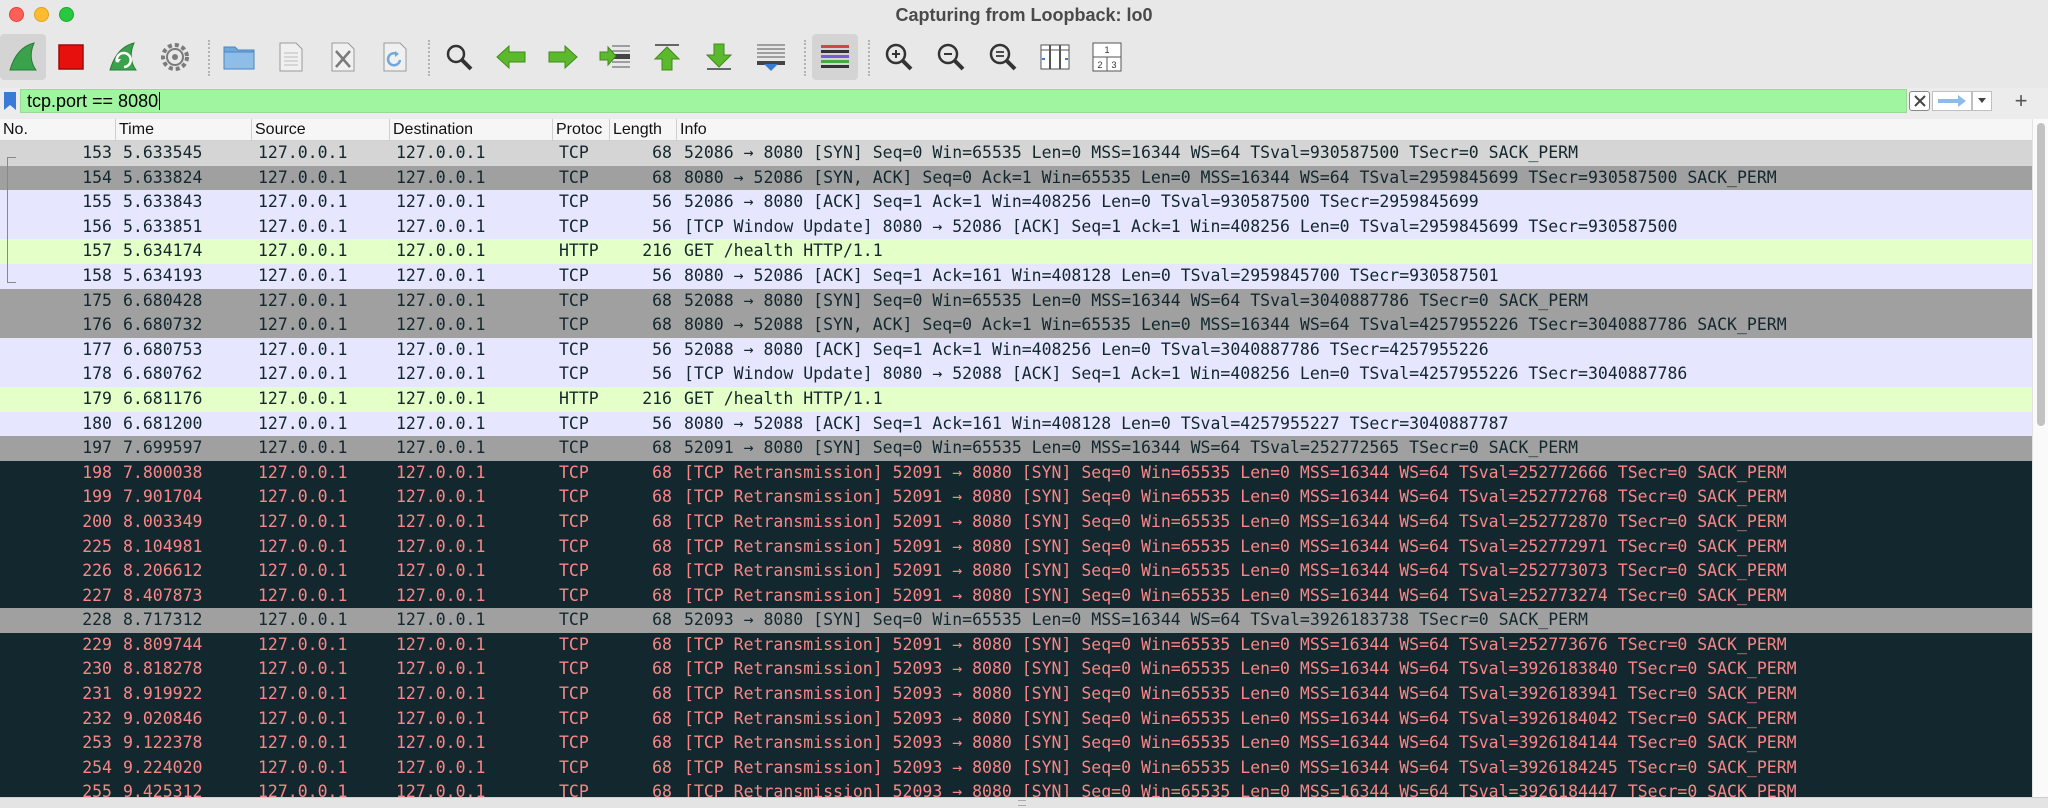 The width and height of the screenshot is (2048, 808). What do you see at coordinates (2041, 274) in the screenshot?
I see `scrollbar-thumb` at bounding box center [2041, 274].